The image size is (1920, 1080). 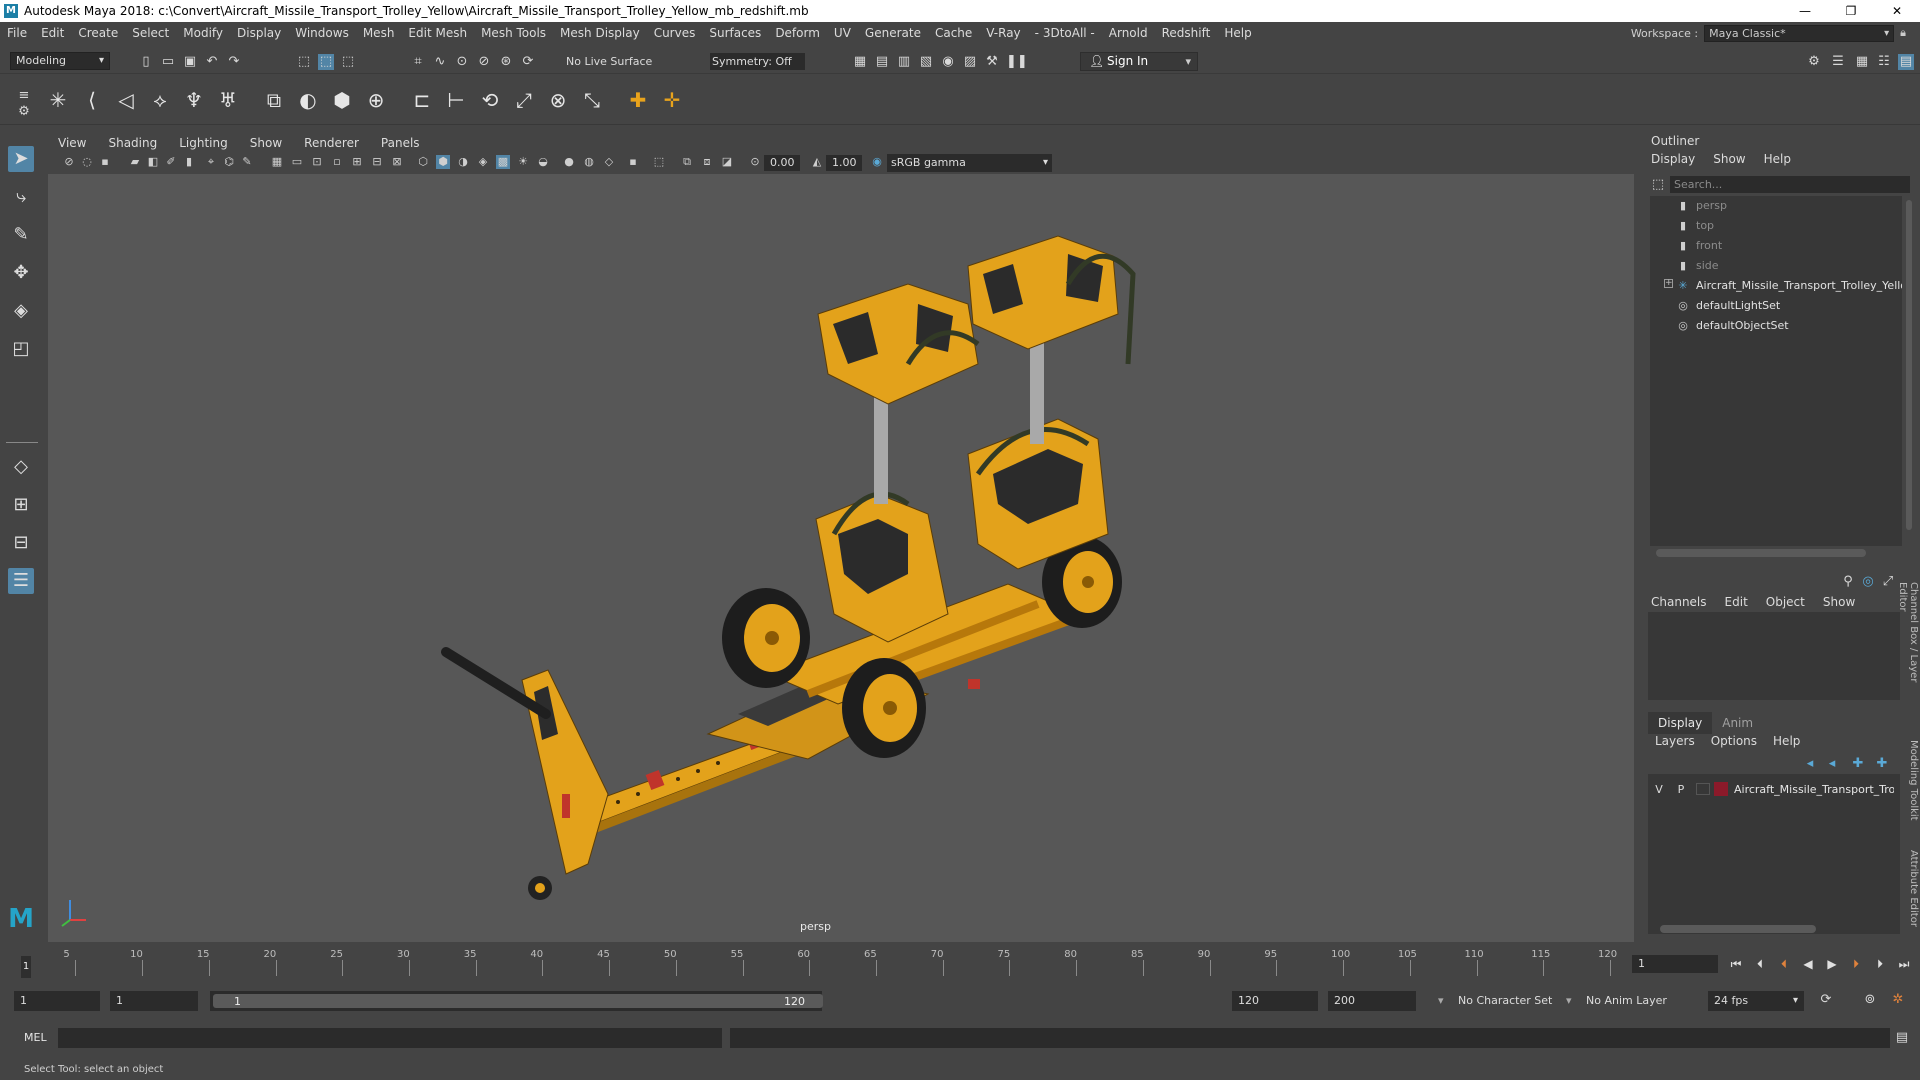 I want to click on snap-view-plane-icon: ⊘, so click(x=484, y=62).